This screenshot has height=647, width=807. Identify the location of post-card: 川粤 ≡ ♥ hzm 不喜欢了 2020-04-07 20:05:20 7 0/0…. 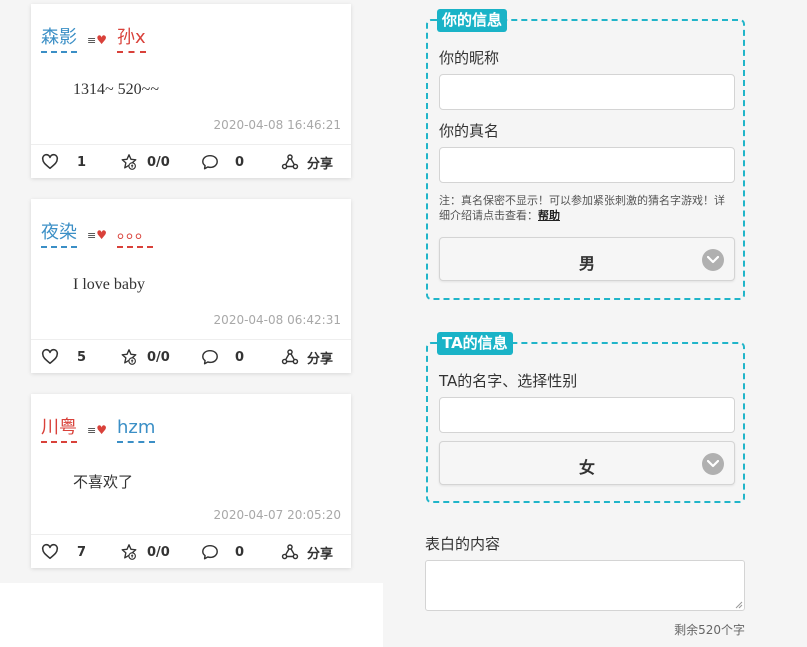
(191, 481).